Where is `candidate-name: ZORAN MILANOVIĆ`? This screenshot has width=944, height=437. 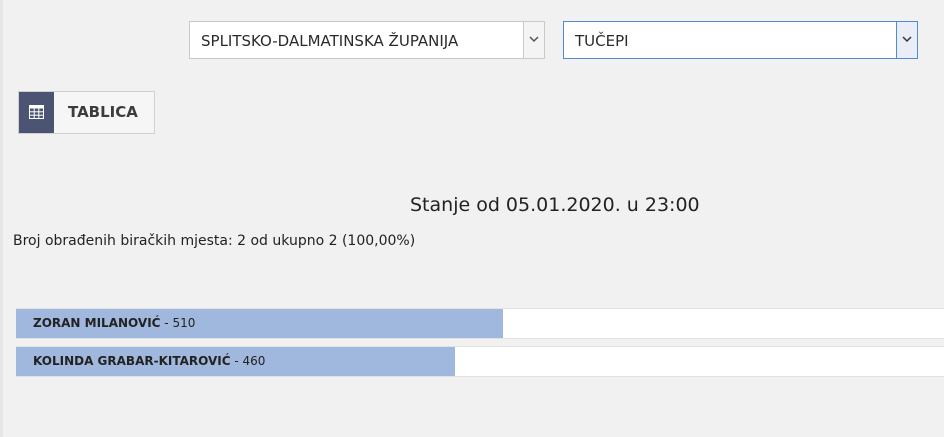
candidate-name: ZORAN MILANOVIĆ is located at coordinates (97, 323).